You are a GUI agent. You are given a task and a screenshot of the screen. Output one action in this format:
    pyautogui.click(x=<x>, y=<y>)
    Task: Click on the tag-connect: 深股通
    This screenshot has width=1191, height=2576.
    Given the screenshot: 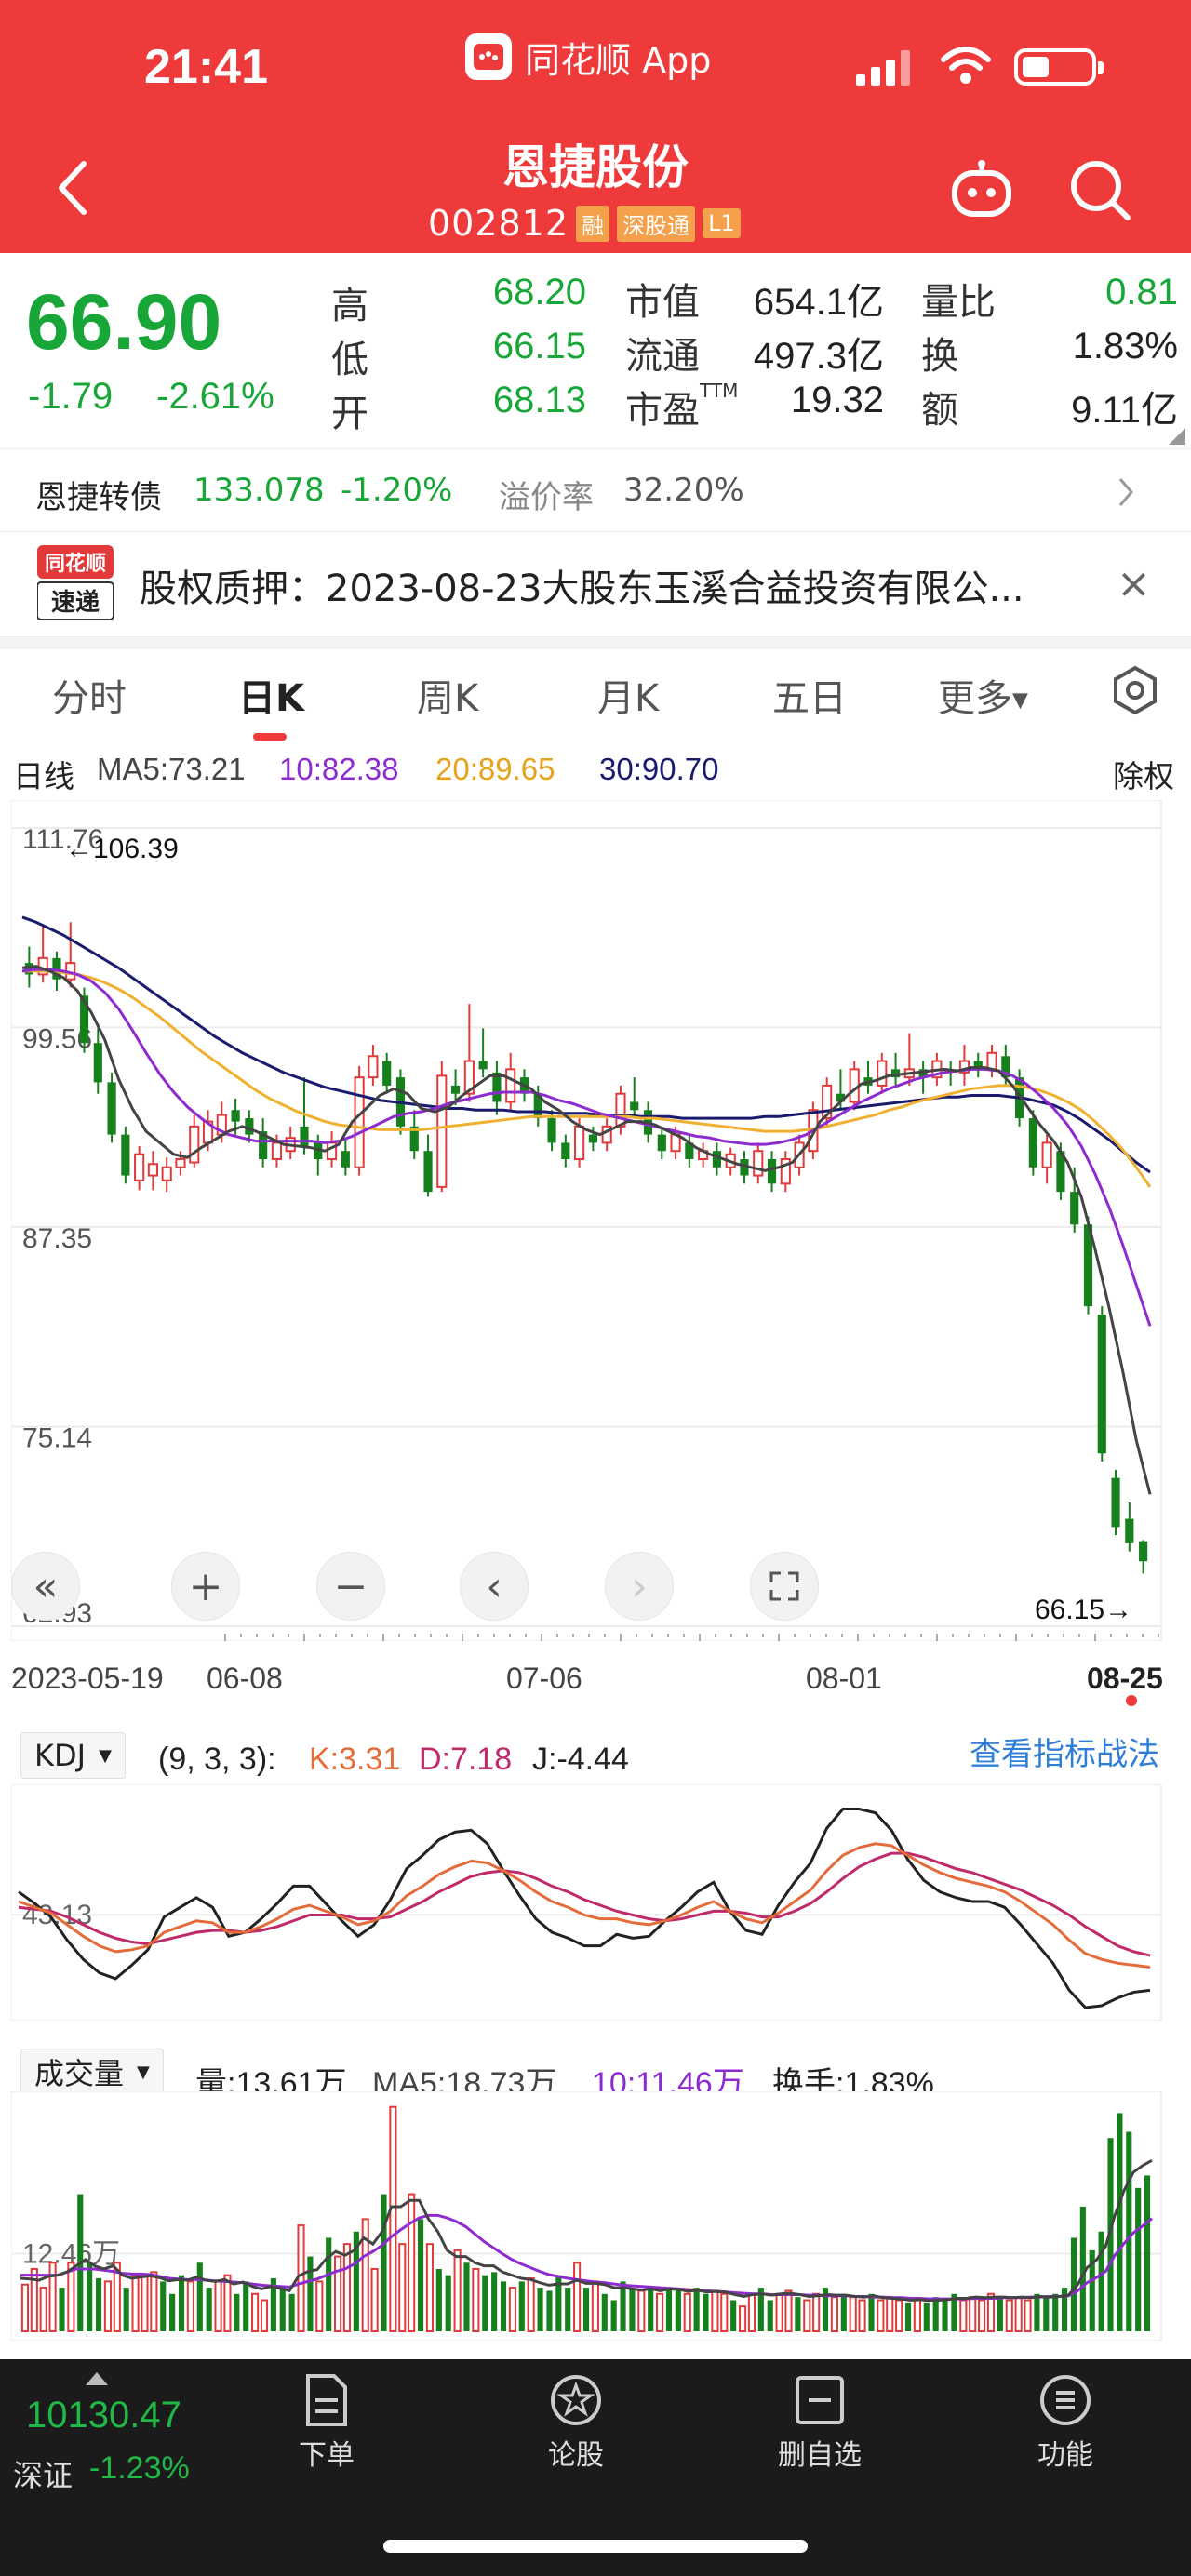 What is the action you would take?
    pyautogui.click(x=656, y=223)
    